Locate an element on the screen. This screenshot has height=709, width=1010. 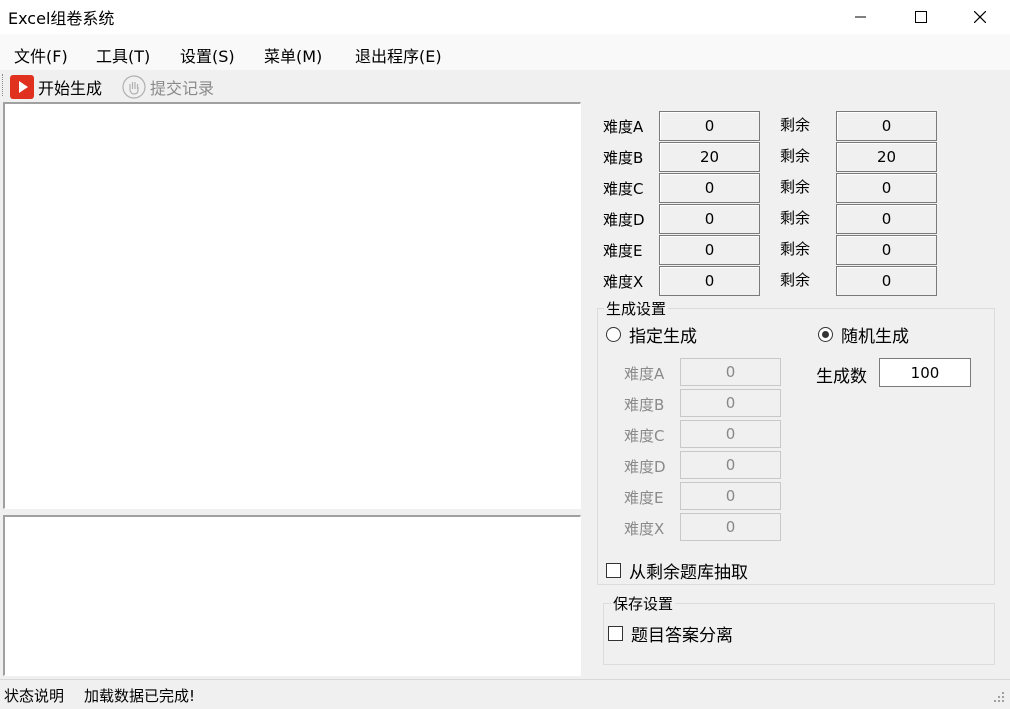
generate-settings-title: 生成设置 is located at coordinates (636, 308).